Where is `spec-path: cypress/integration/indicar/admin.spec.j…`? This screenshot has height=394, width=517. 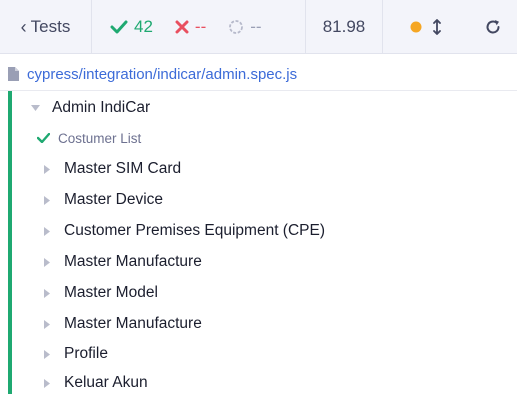
spec-path: cypress/integration/indicar/admin.spec.j… is located at coordinates (162, 74).